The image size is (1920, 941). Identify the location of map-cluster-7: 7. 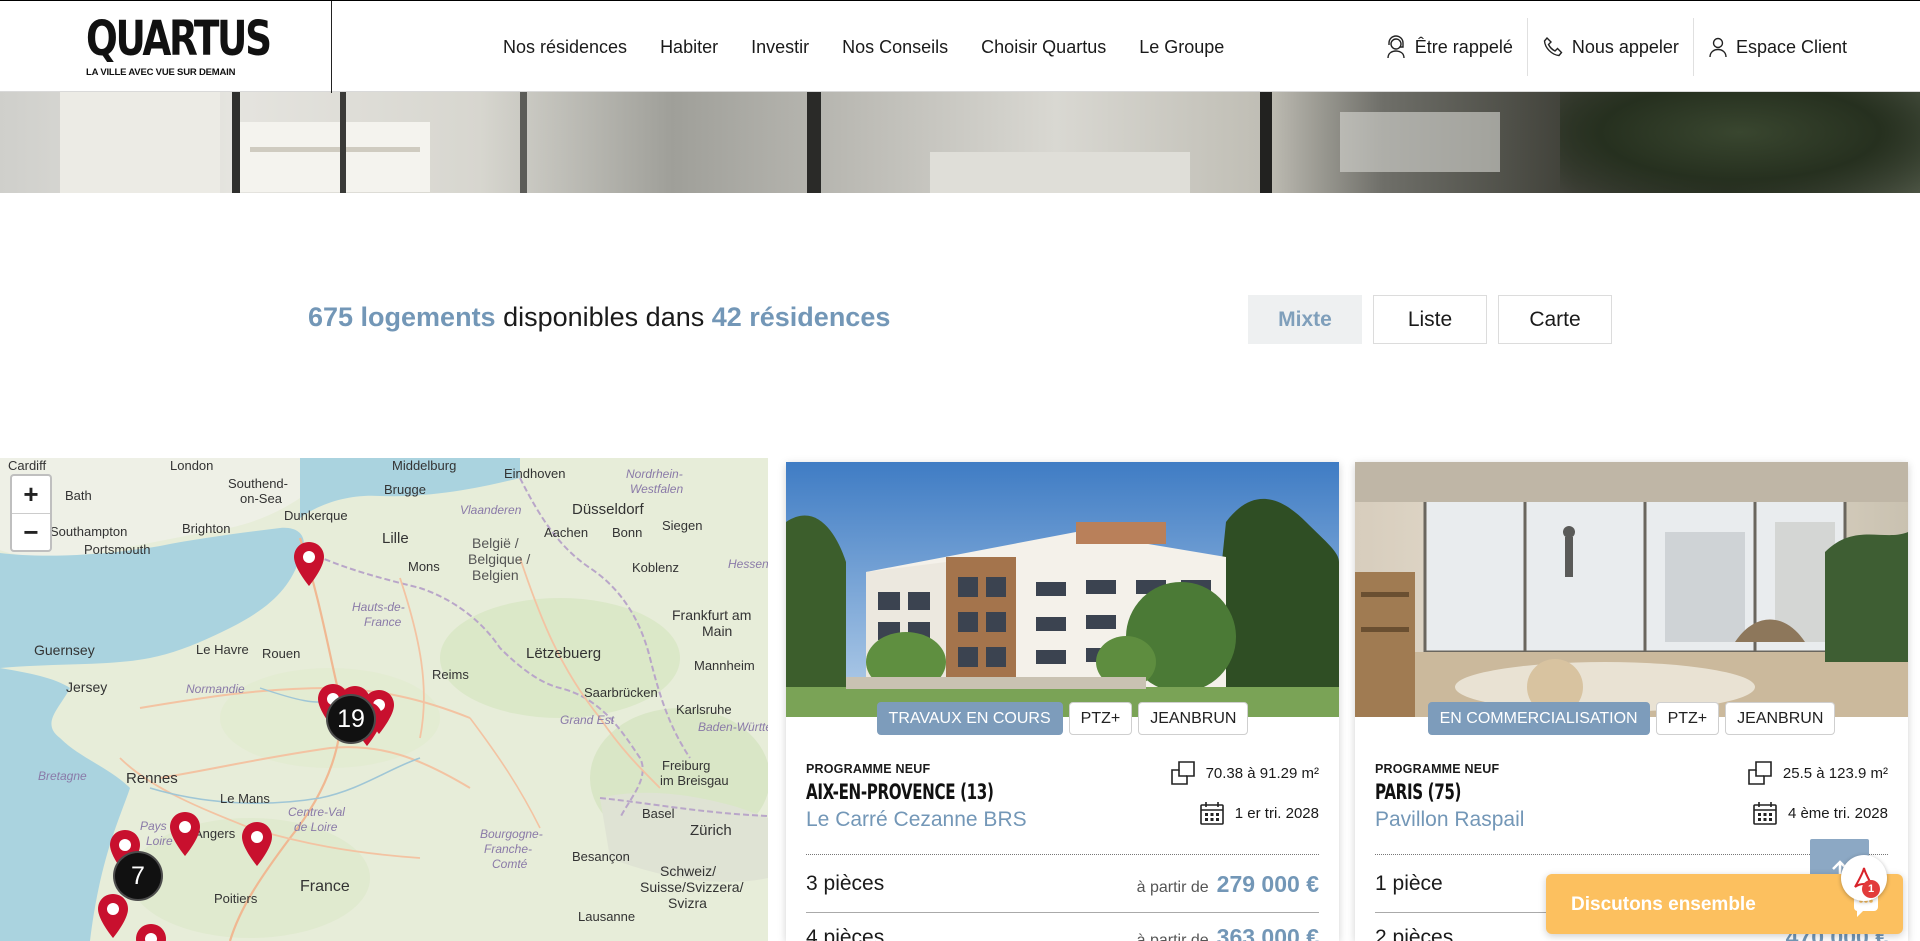
(138, 876).